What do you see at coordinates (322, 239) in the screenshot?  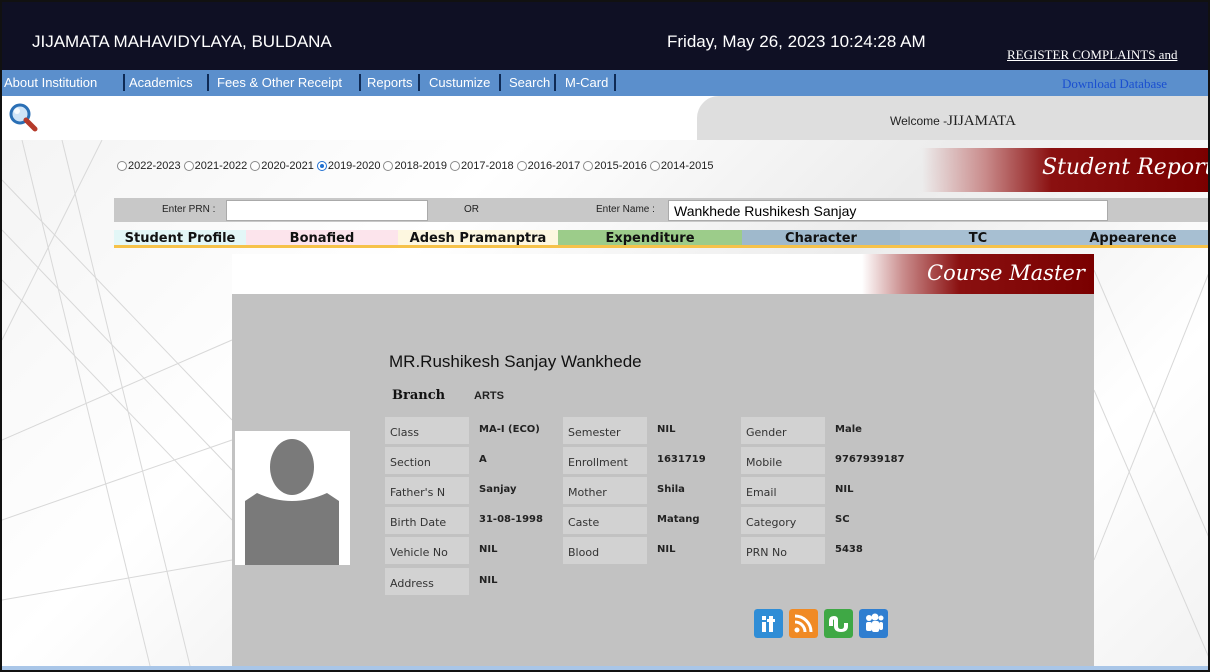 I see `tab-bonafied: Bonafied` at bounding box center [322, 239].